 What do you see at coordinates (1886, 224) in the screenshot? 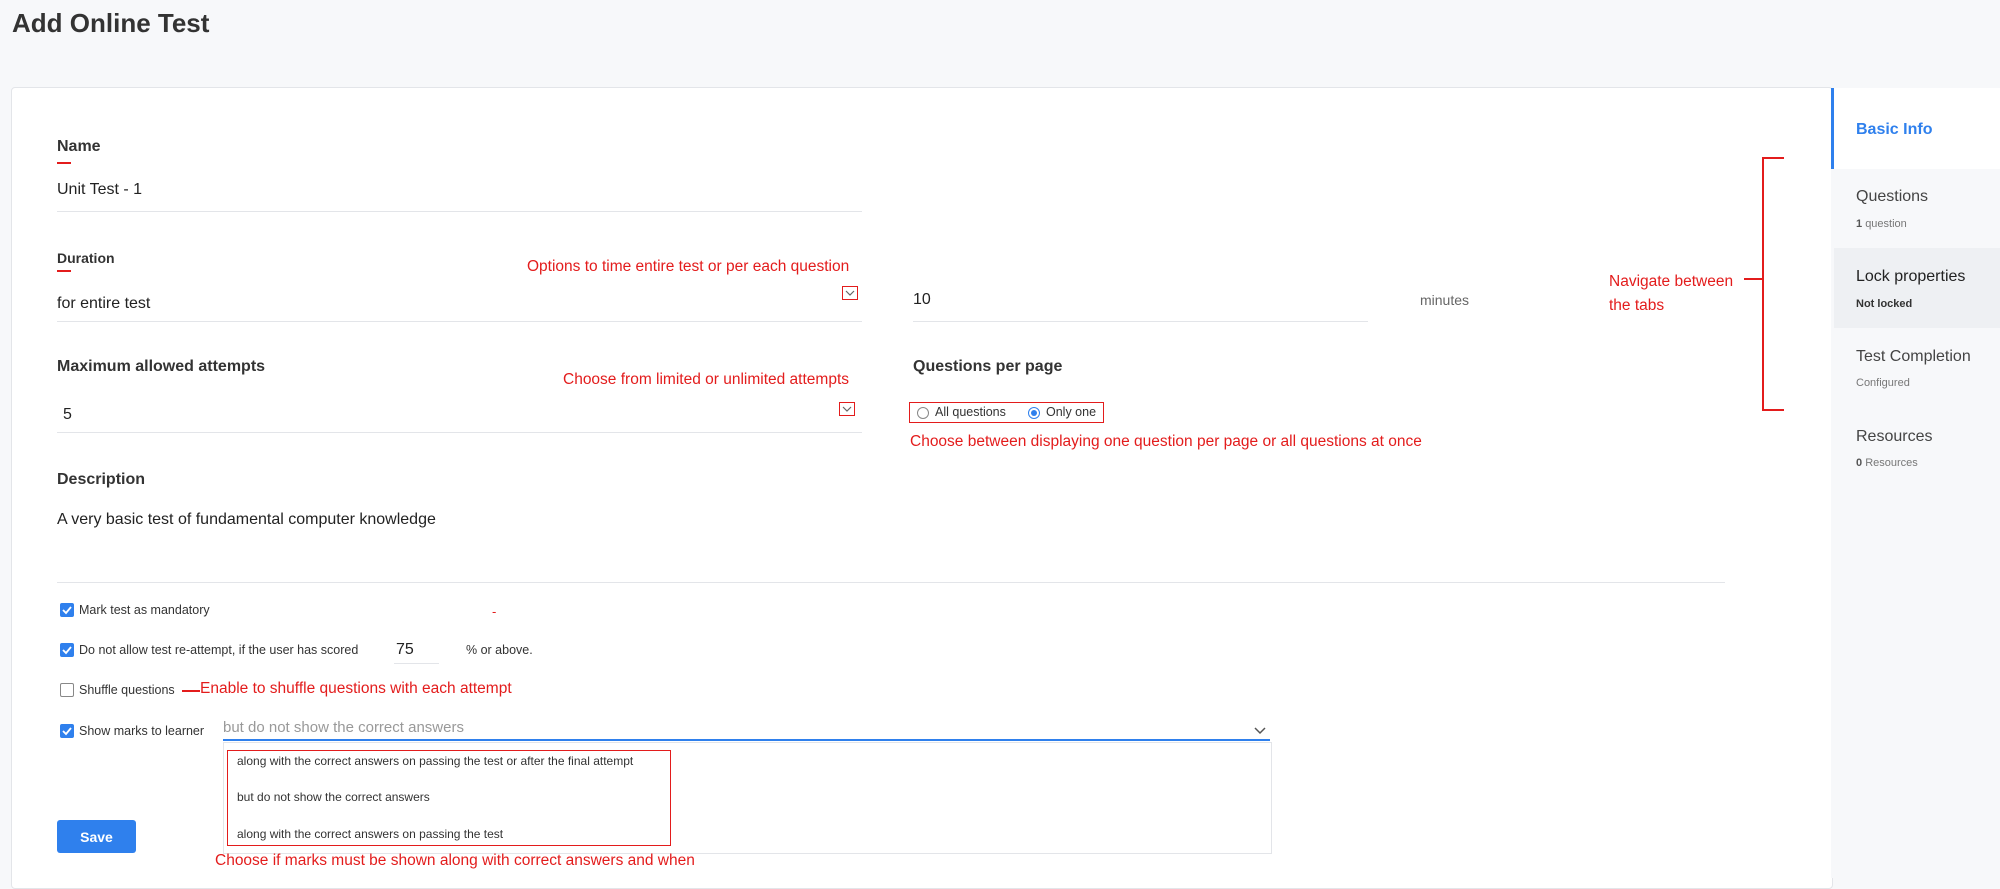
I see `questions-count-label: question` at bounding box center [1886, 224].